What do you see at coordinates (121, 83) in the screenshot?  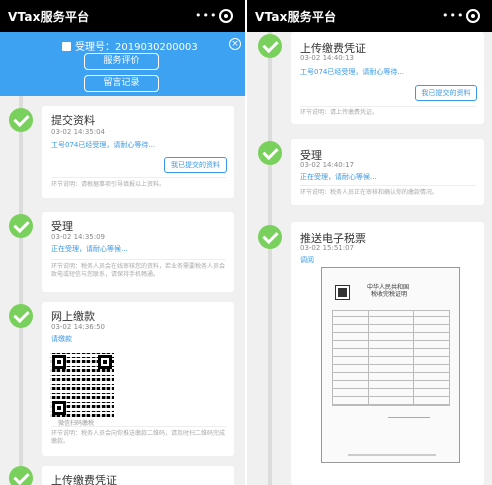 I see `message-log-button: 留言记录` at bounding box center [121, 83].